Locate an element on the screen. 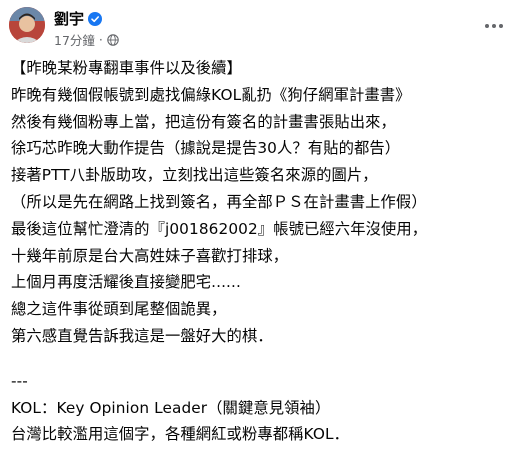 This screenshot has width=518, height=474. verified-badge-icon is located at coordinates (95, 18).